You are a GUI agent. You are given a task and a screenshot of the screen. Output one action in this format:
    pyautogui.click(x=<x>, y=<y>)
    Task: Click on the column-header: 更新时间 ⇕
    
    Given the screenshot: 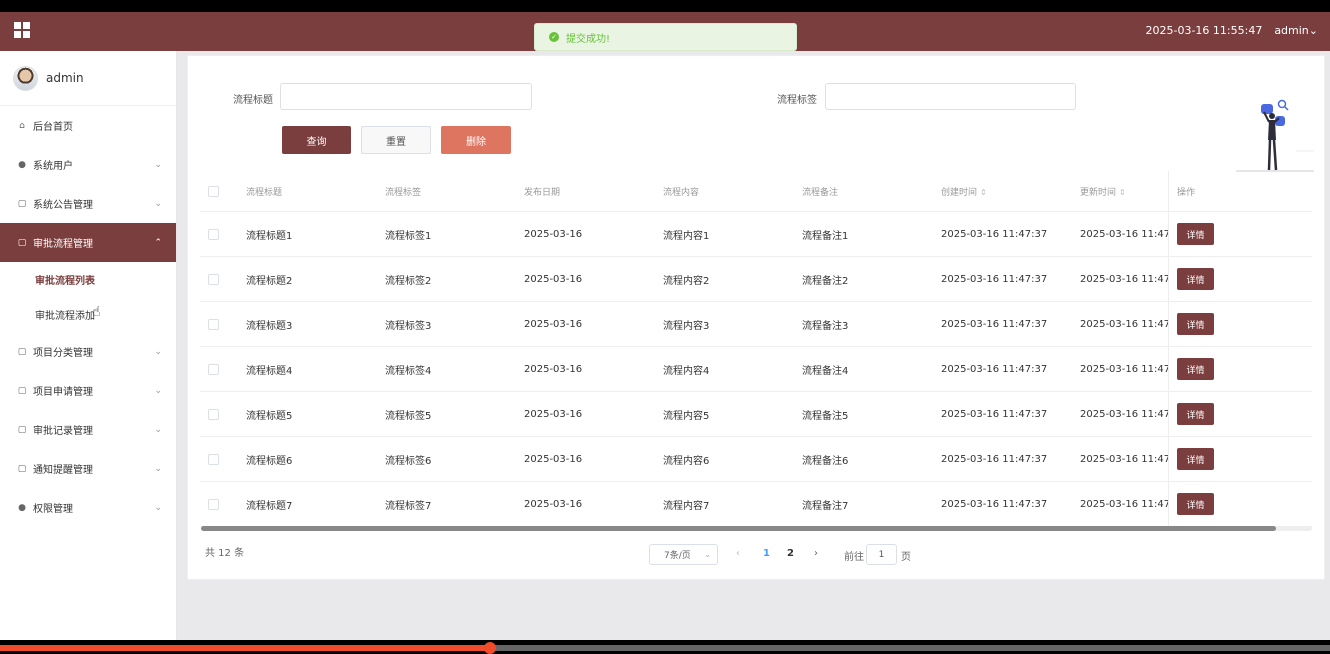 What is the action you would take?
    pyautogui.click(x=1120, y=191)
    